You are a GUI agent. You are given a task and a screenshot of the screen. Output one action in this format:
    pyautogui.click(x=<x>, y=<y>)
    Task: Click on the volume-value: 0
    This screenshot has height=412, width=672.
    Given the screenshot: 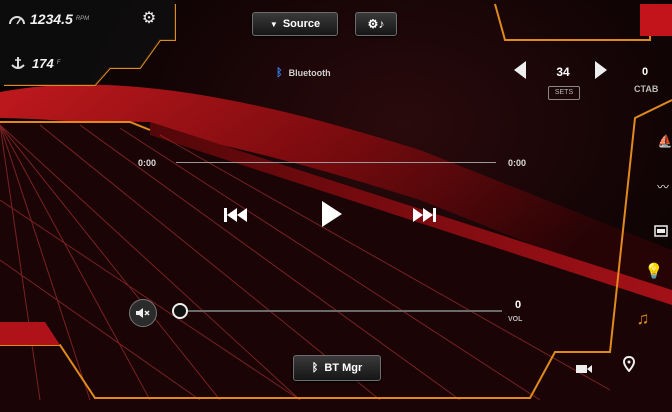 What is the action you would take?
    pyautogui.click(x=518, y=305)
    